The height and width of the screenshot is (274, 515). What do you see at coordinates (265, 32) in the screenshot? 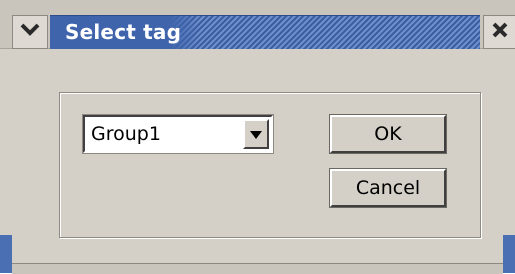
I see `title-band: Select tag` at bounding box center [265, 32].